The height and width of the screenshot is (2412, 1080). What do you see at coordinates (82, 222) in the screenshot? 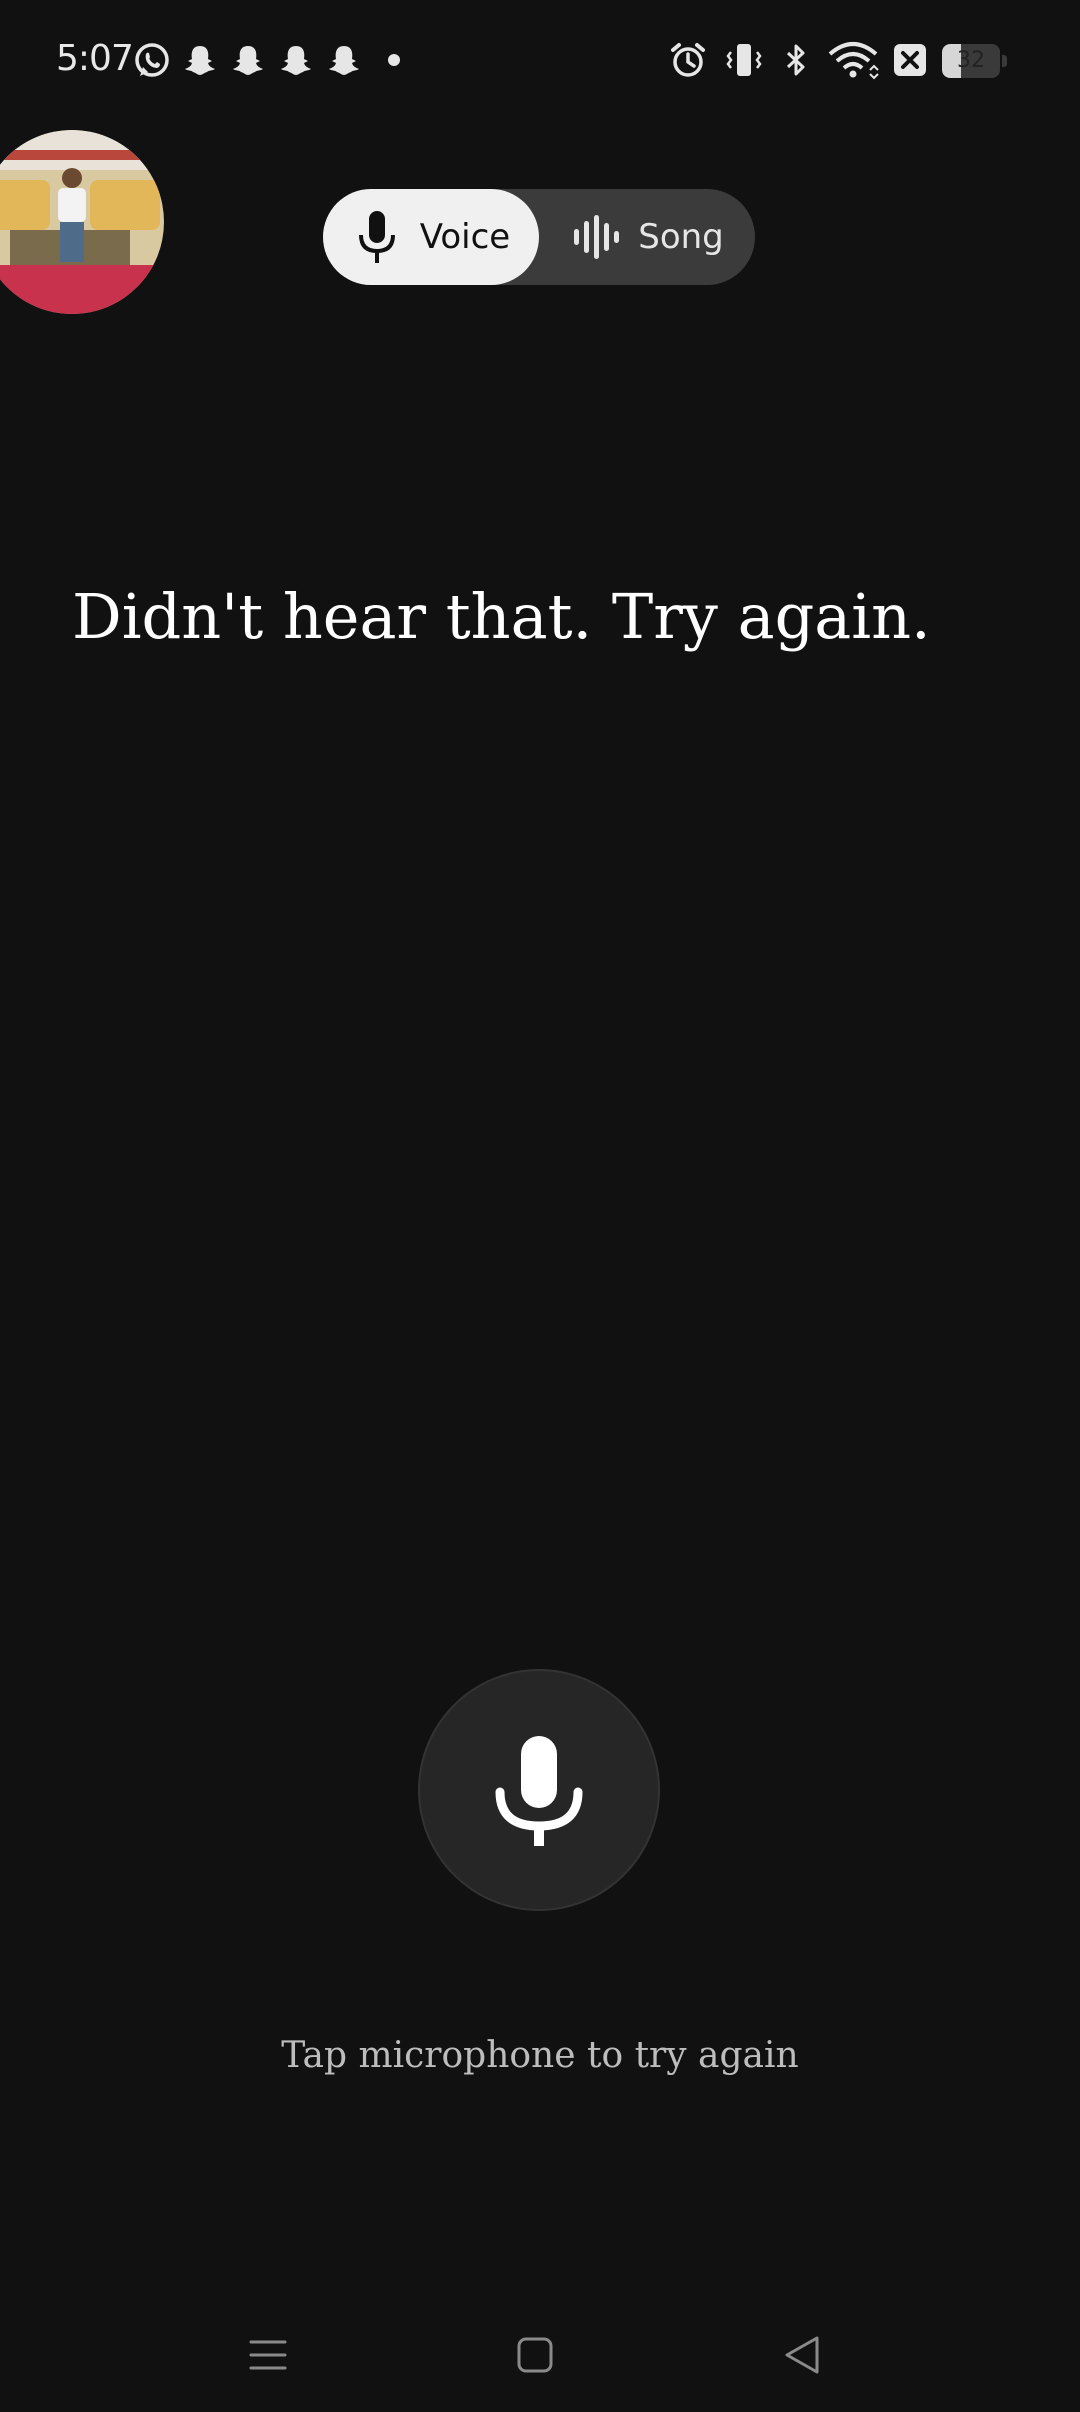
I see `profile-avatar` at bounding box center [82, 222].